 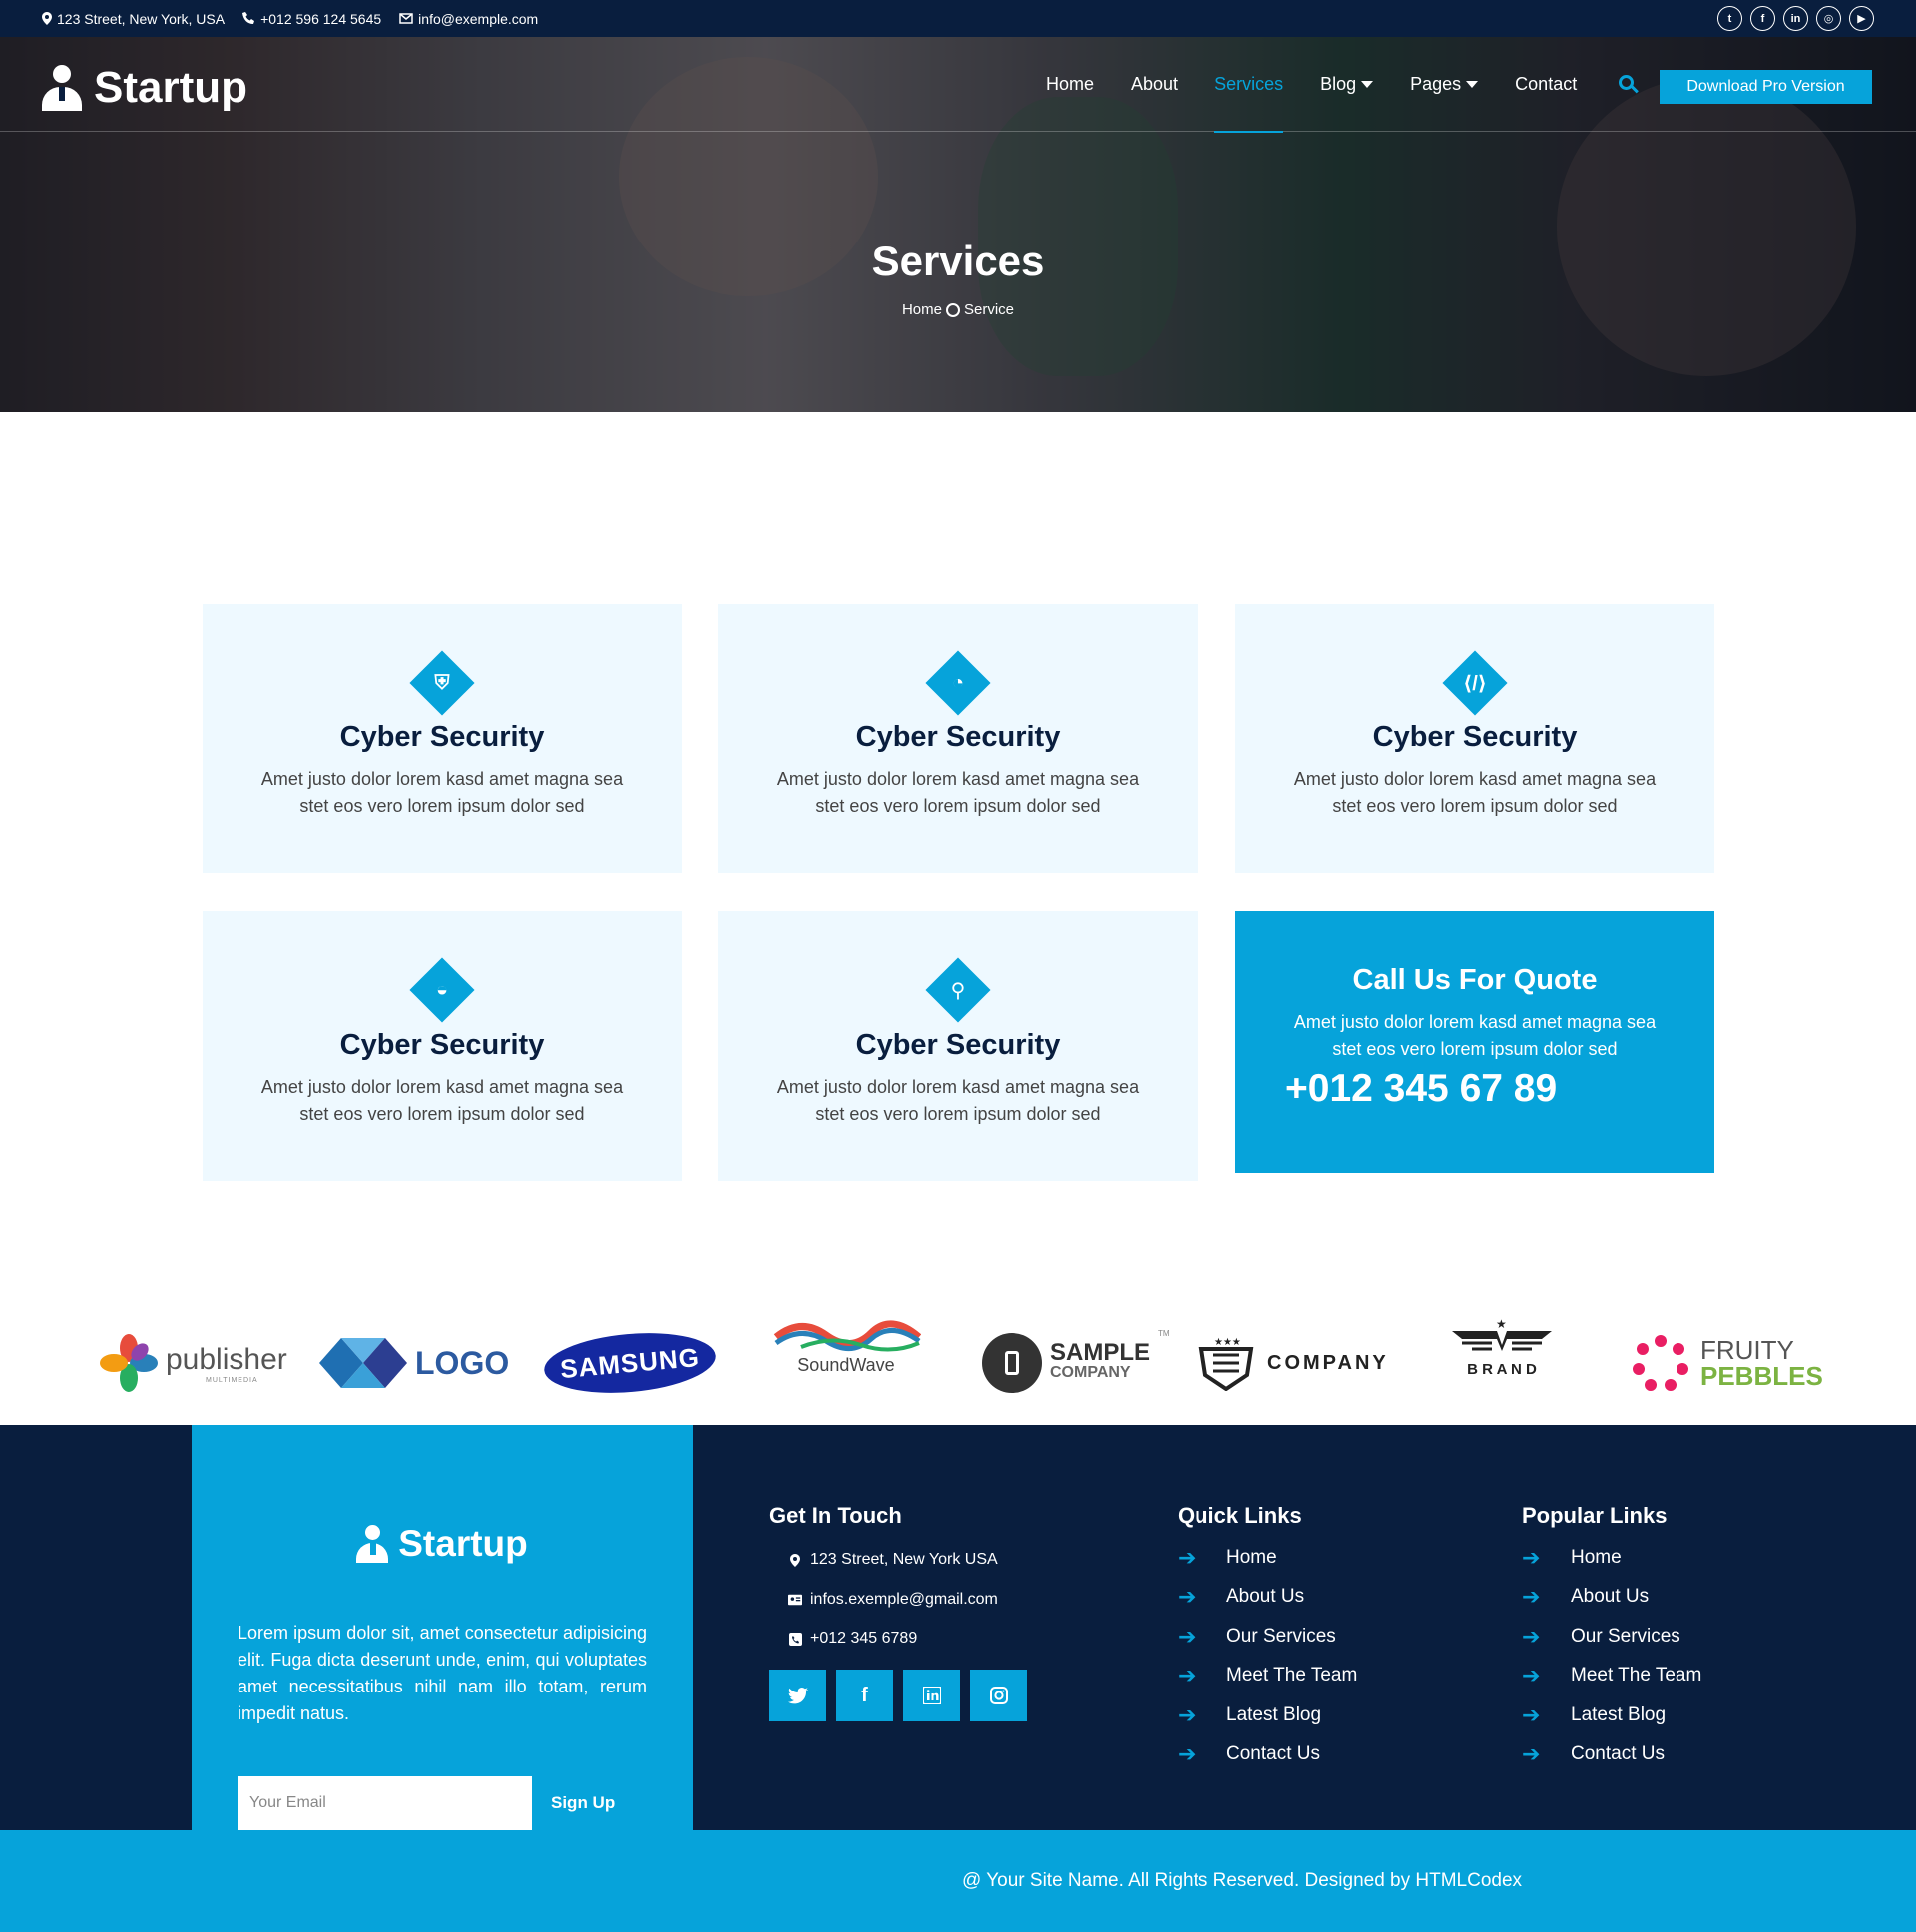 I want to click on linkedin-icon, so click(x=931, y=1695).